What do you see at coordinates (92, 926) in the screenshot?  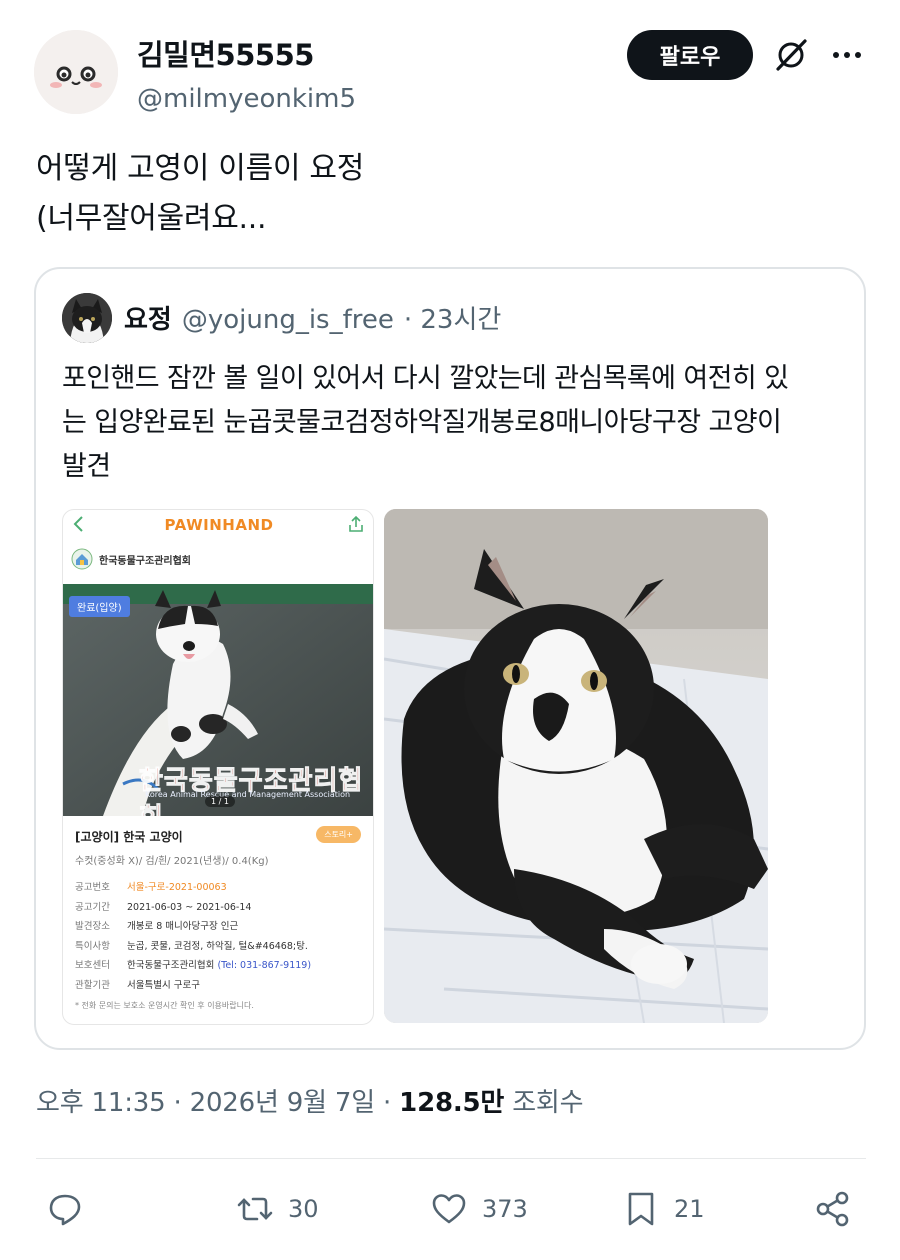 I see `info-key: 발견장소` at bounding box center [92, 926].